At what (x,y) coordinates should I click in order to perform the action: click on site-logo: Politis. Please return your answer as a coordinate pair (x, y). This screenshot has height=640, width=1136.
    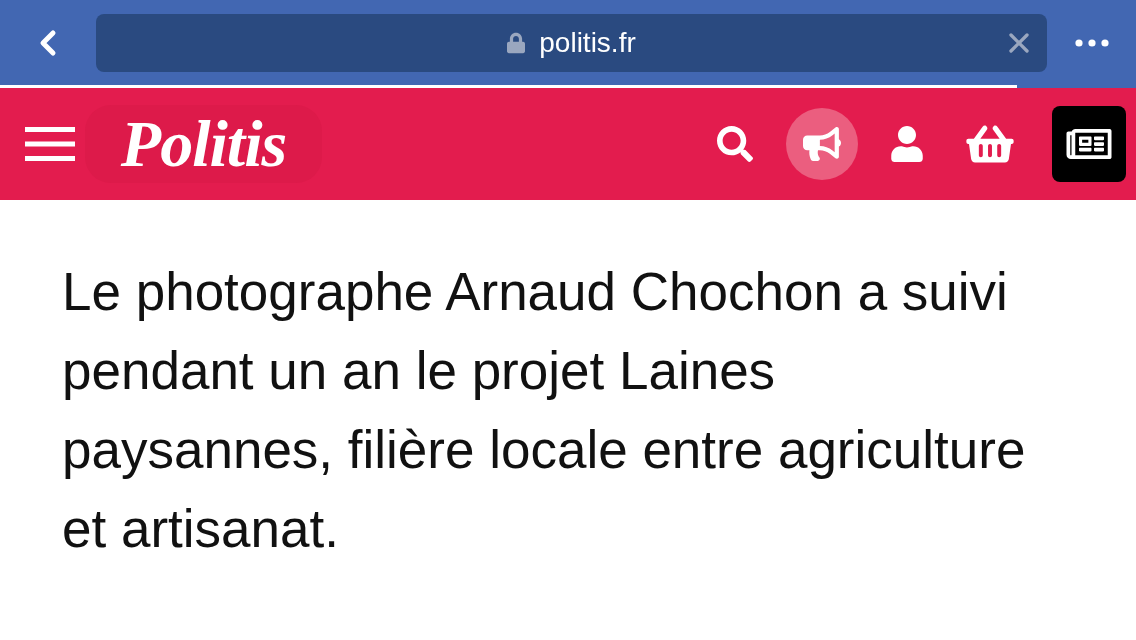
    Looking at the image, I should click on (203, 144).